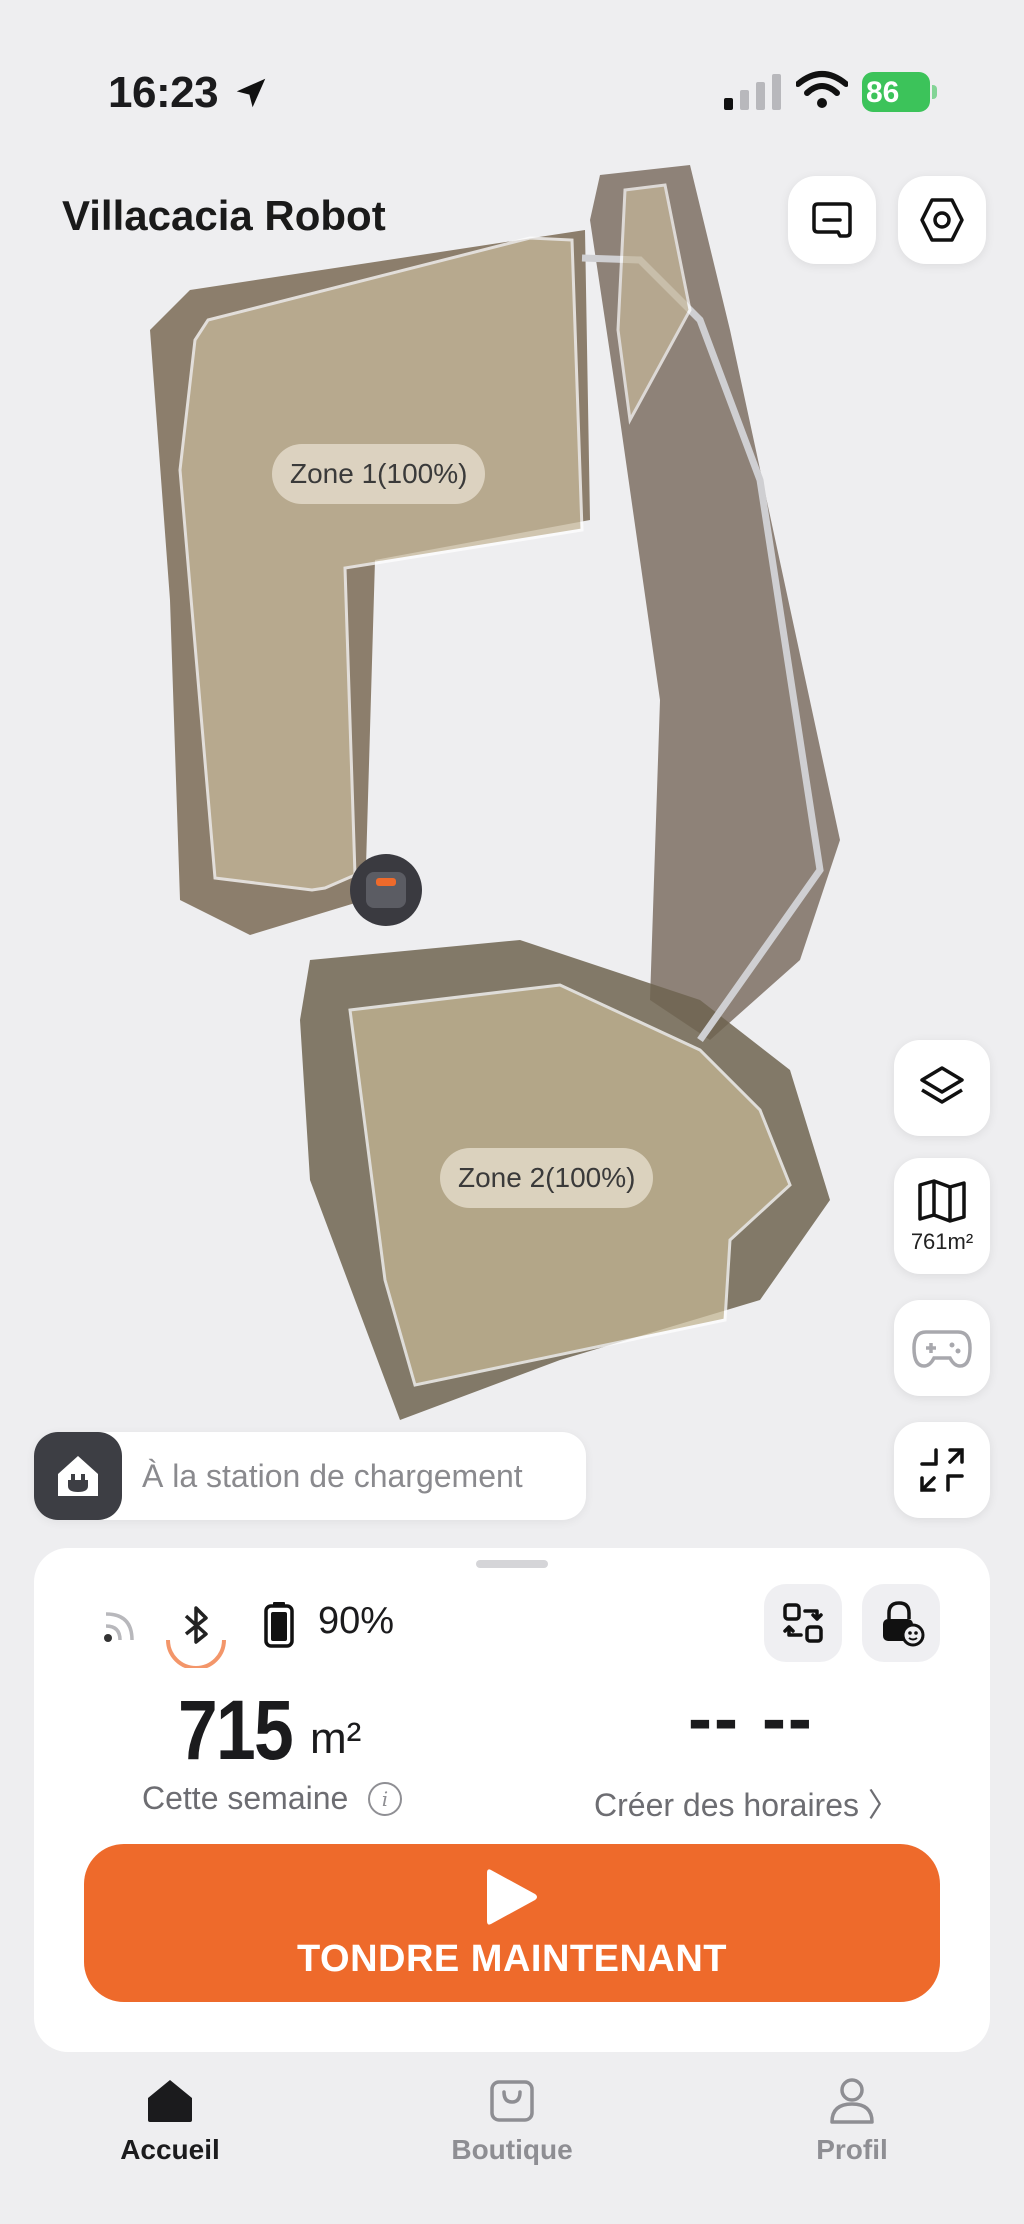  I want to click on messages-button, so click(832, 220).